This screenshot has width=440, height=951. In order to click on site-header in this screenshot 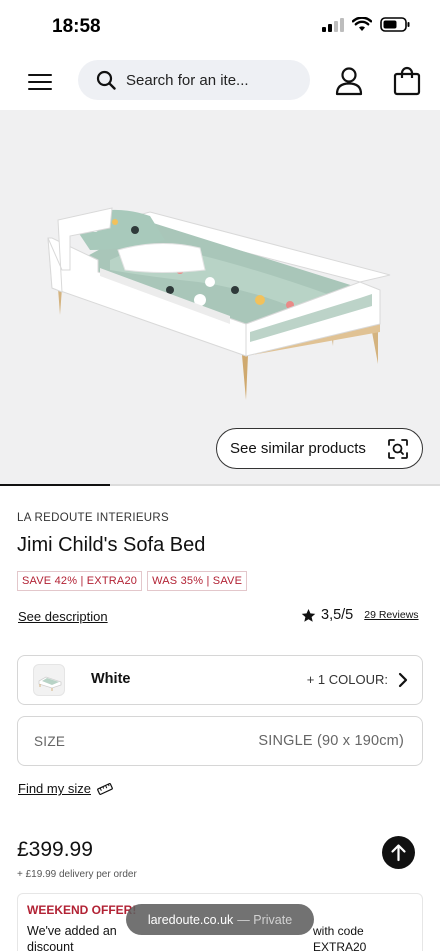, I will do `click(220, 82)`.